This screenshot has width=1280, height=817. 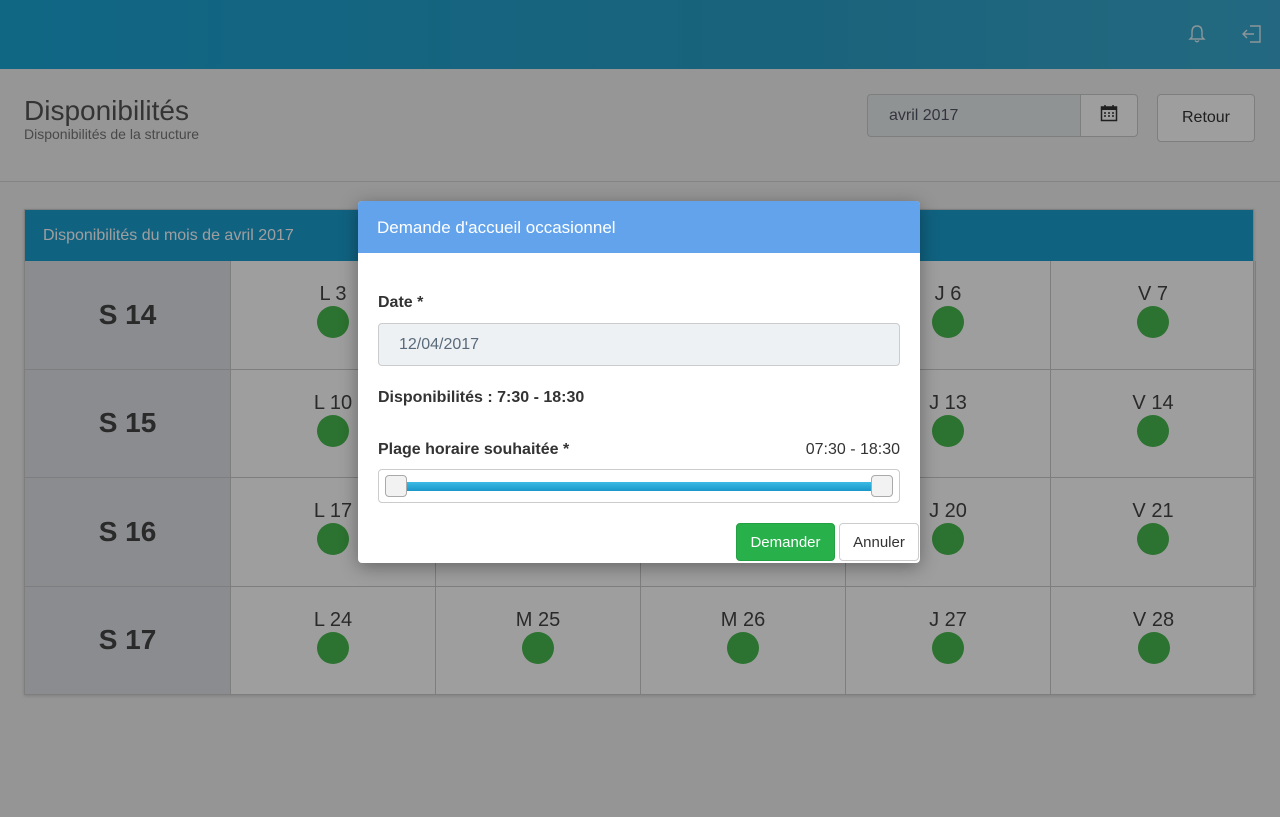 What do you see at coordinates (481, 397) in the screenshot?
I see `availability-text: Disponibilités : 7:30 - 18:30` at bounding box center [481, 397].